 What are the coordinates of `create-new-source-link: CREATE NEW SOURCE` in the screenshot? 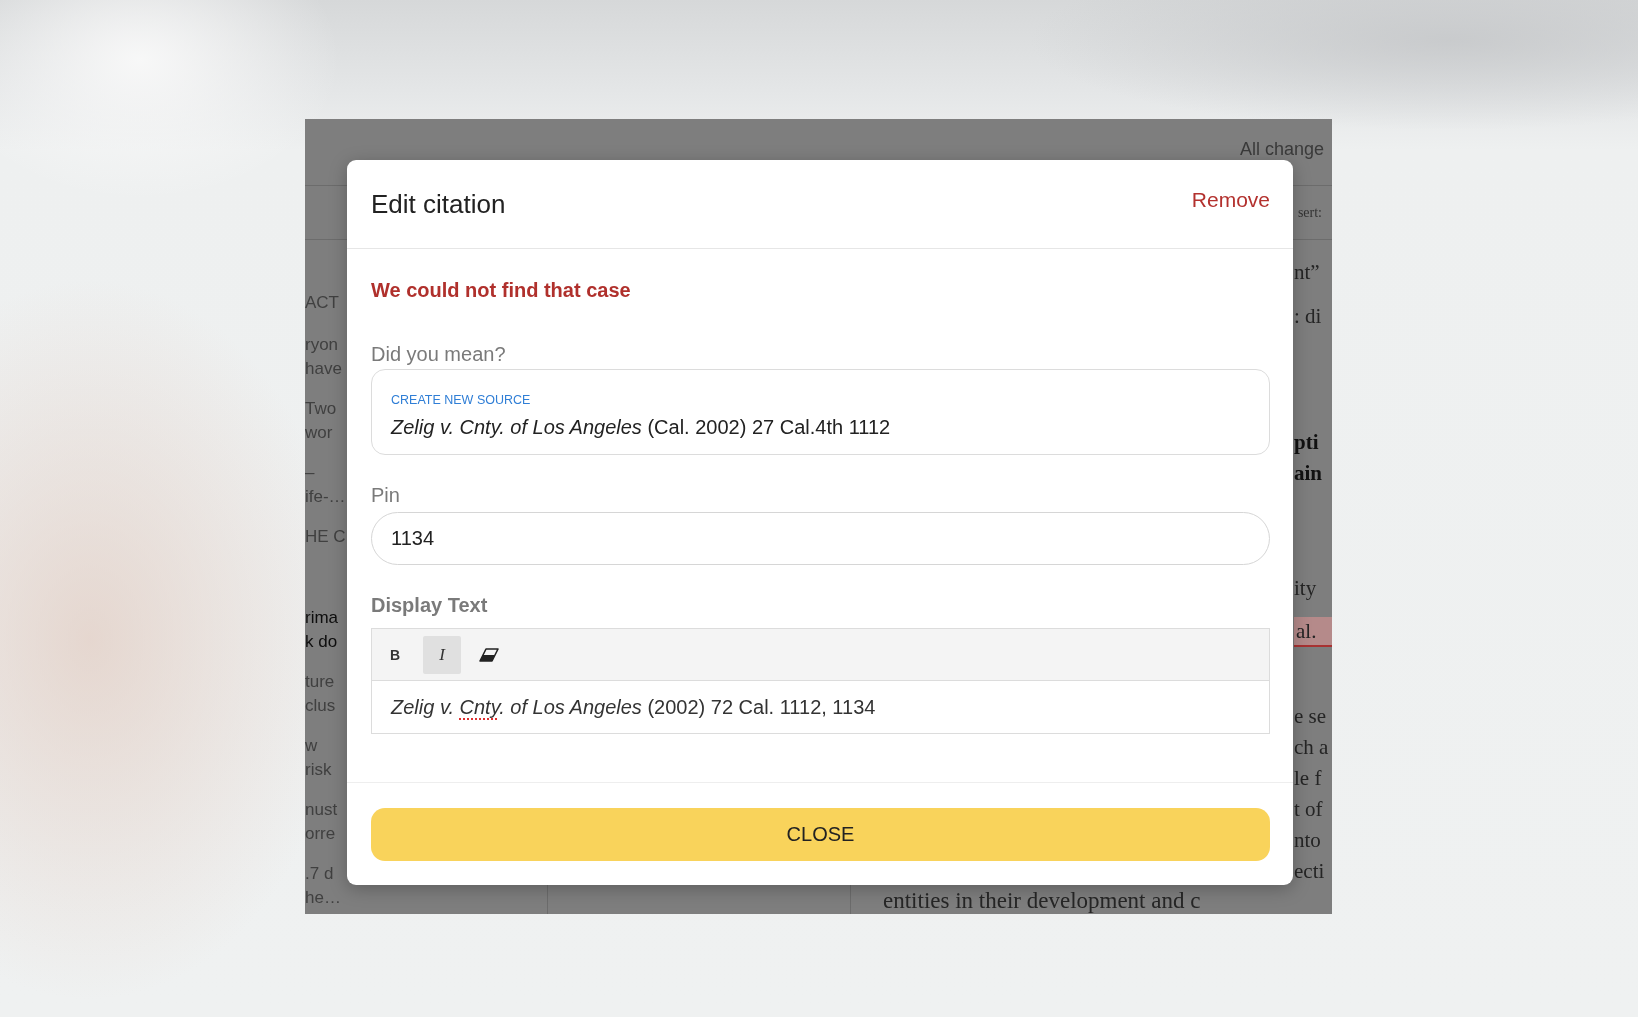 It's located at (461, 400).